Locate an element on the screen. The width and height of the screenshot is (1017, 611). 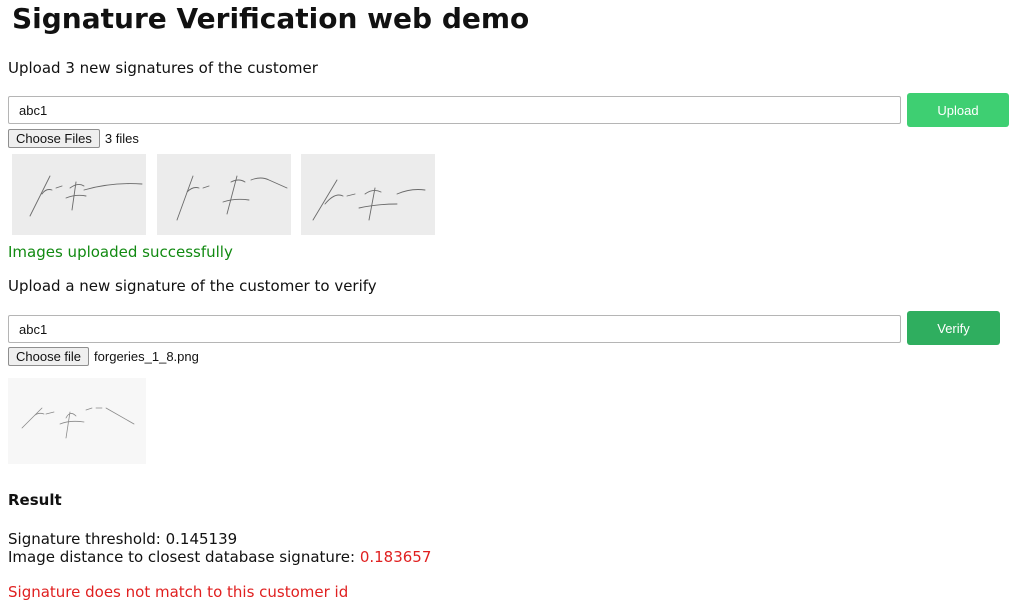
upload-button: Upload is located at coordinates (958, 110).